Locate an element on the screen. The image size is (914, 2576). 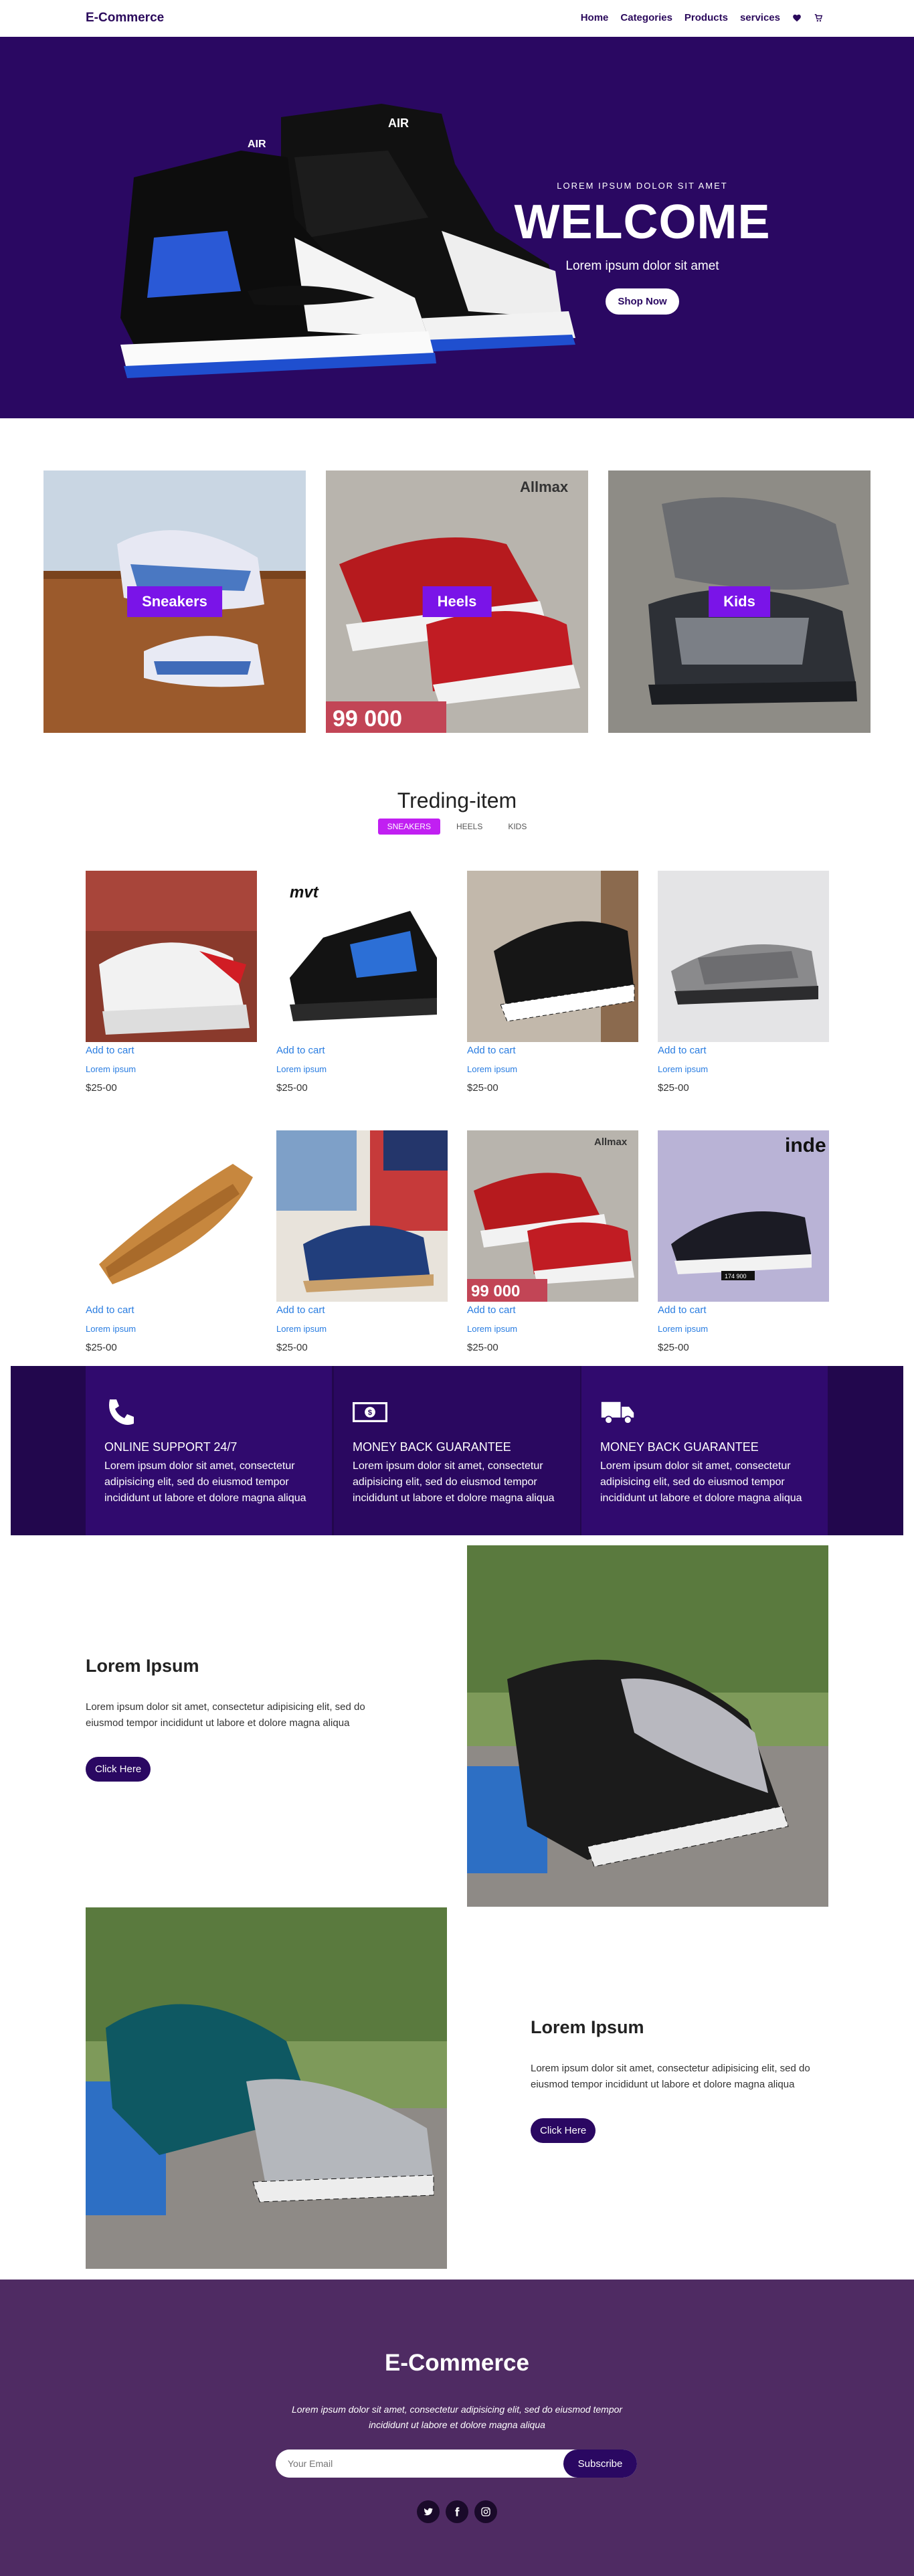
money-icon: $ is located at coordinates (370, 1412).